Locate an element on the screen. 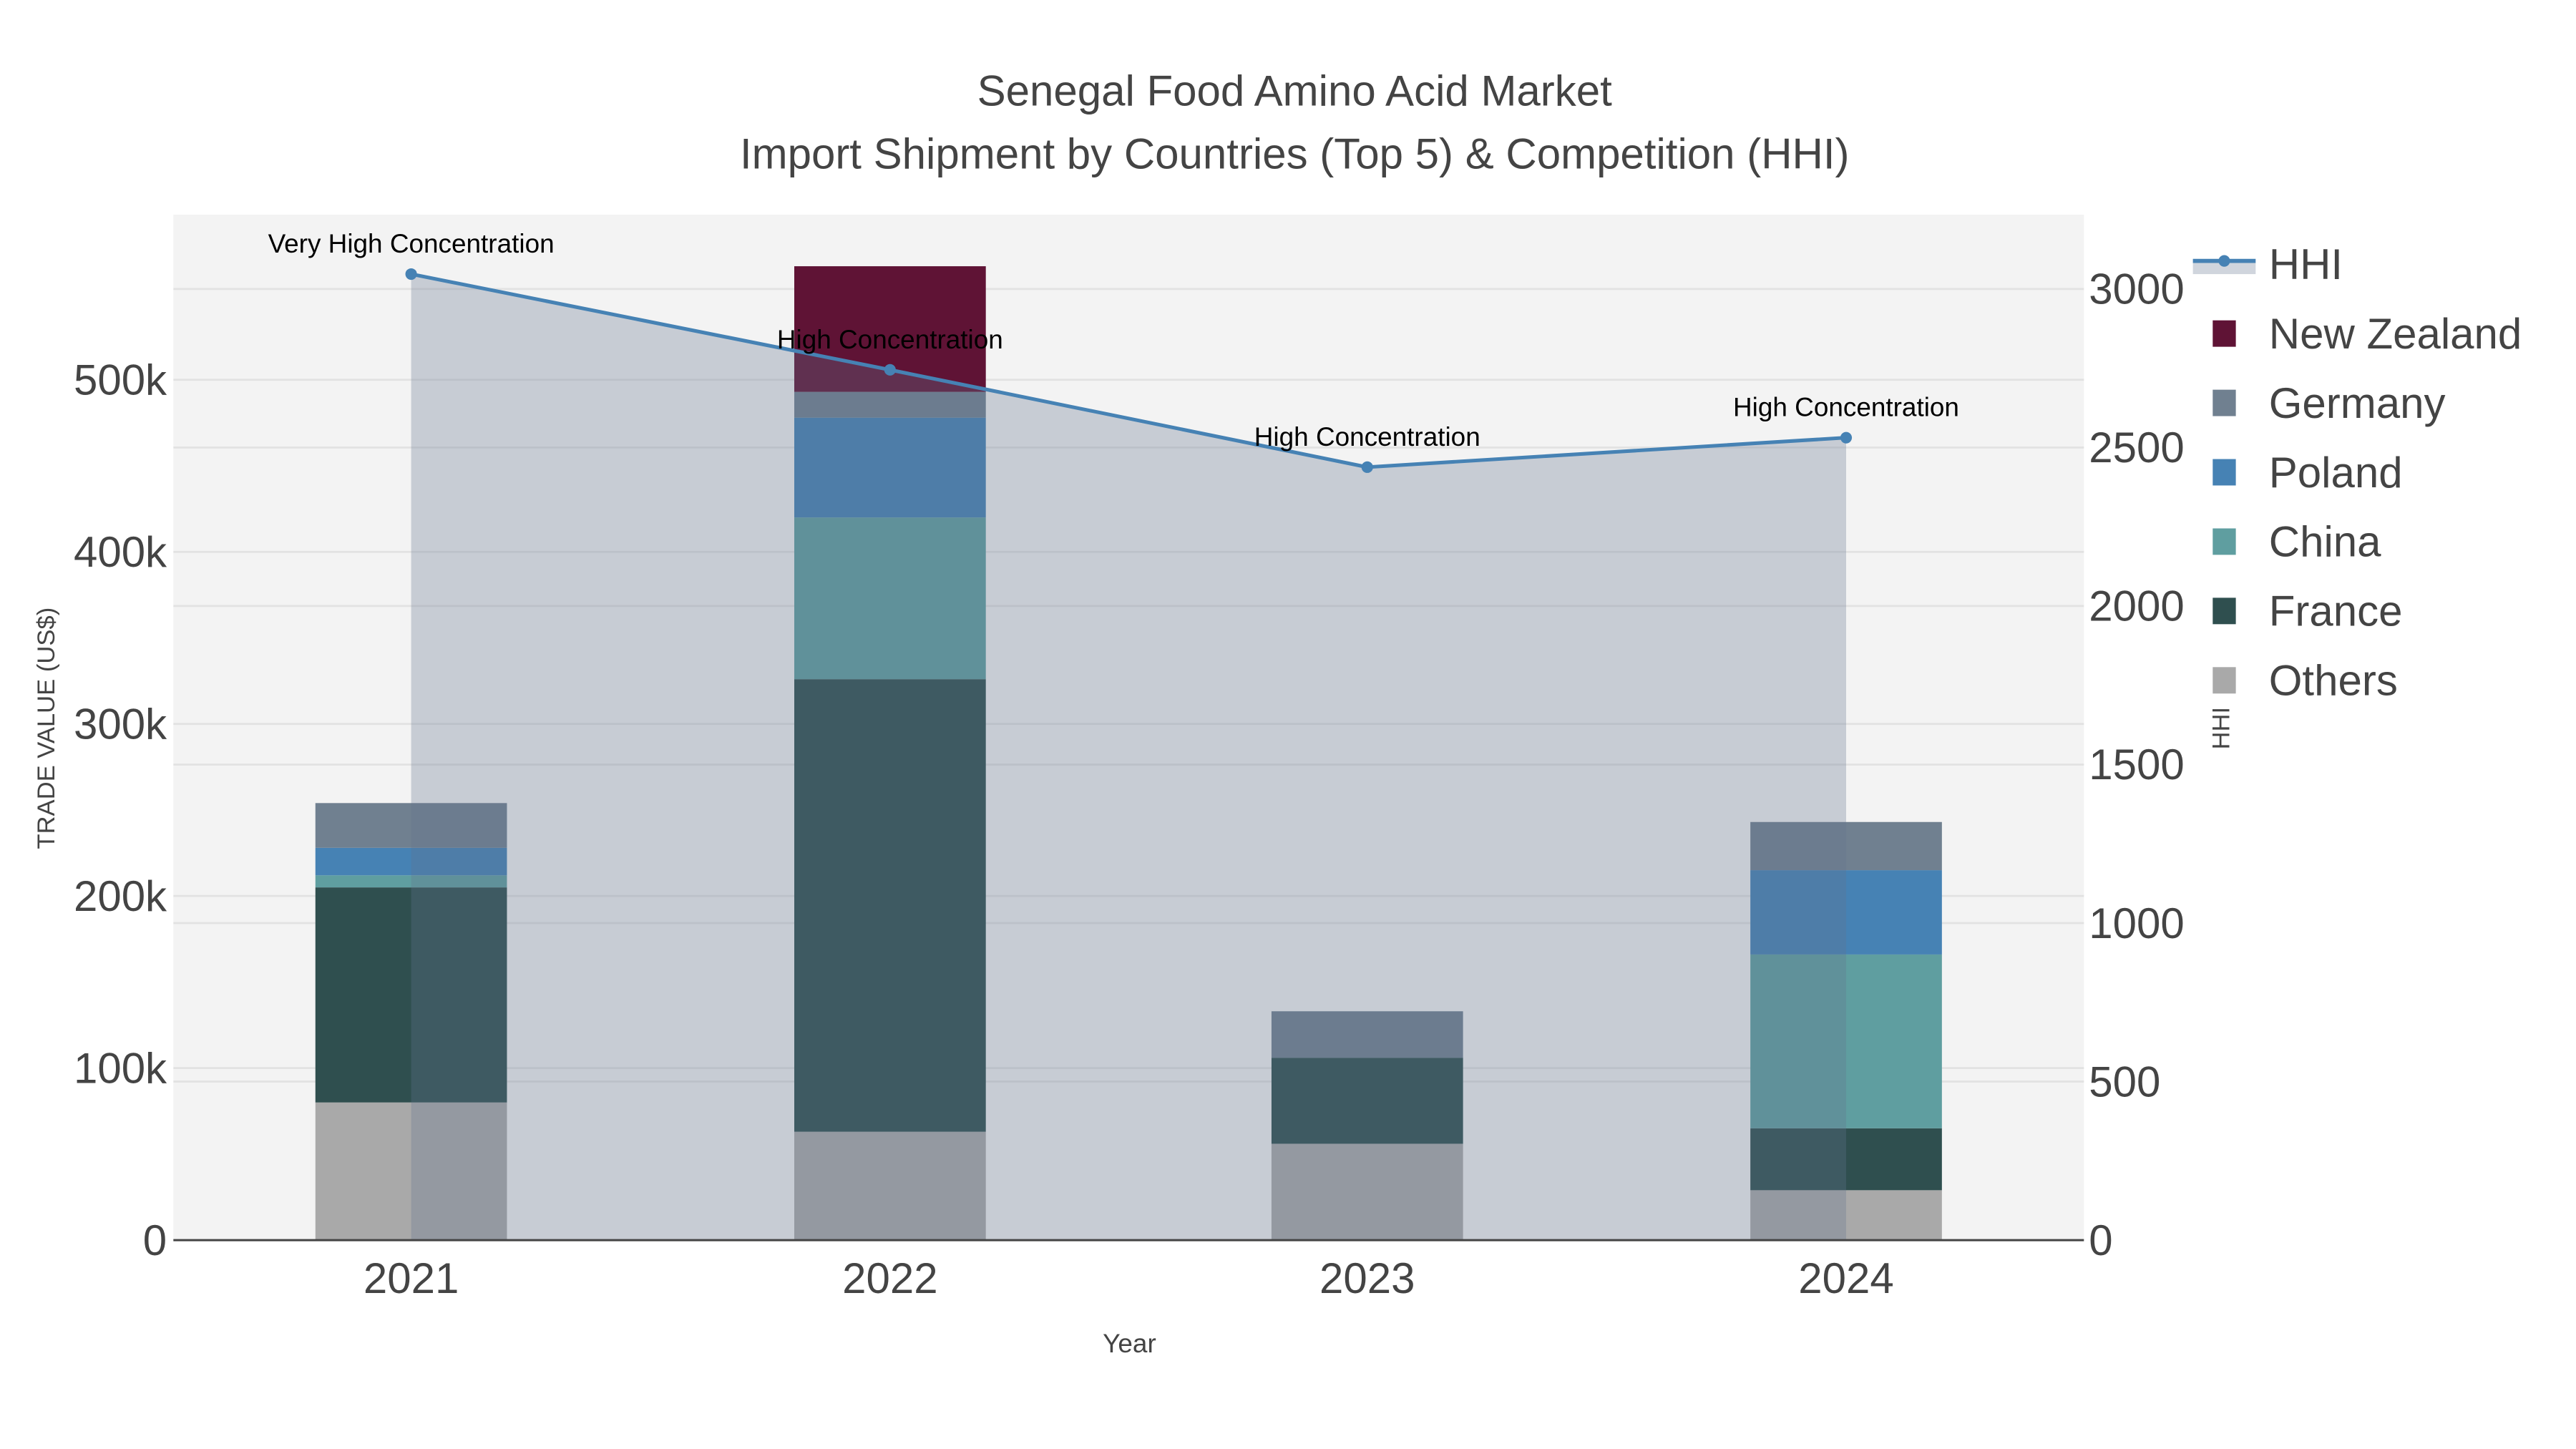 Image resolution: width=2576 pixels, height=1449 pixels. legend-label: Poland is located at coordinates (2336, 473).